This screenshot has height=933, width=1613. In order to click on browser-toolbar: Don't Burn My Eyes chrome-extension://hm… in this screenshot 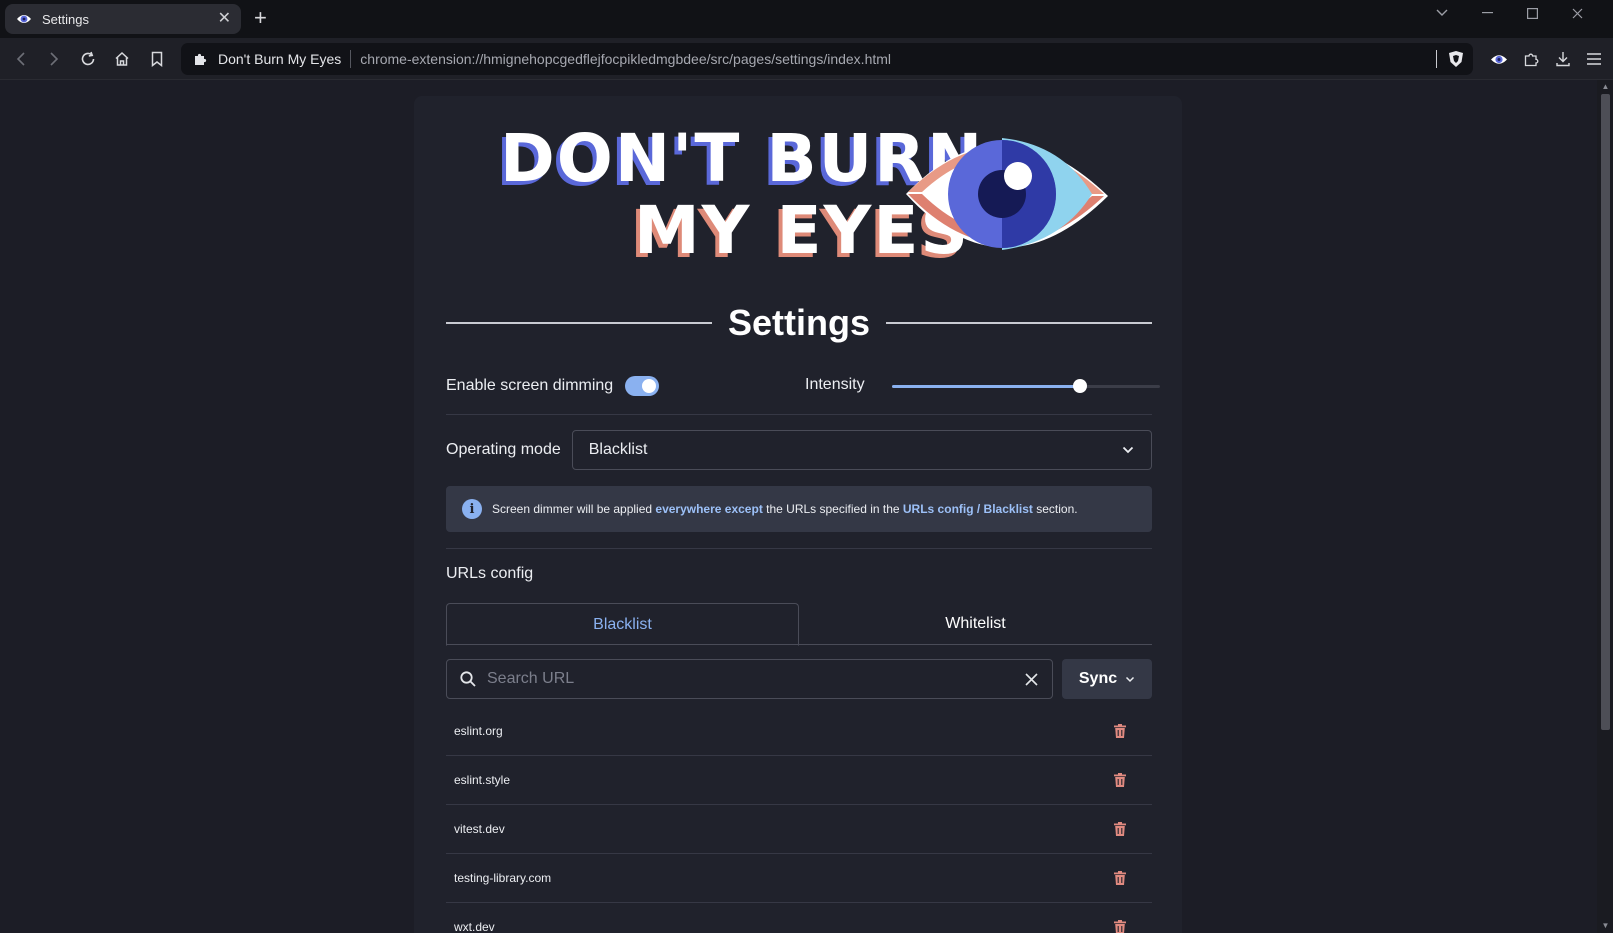, I will do `click(806, 59)`.